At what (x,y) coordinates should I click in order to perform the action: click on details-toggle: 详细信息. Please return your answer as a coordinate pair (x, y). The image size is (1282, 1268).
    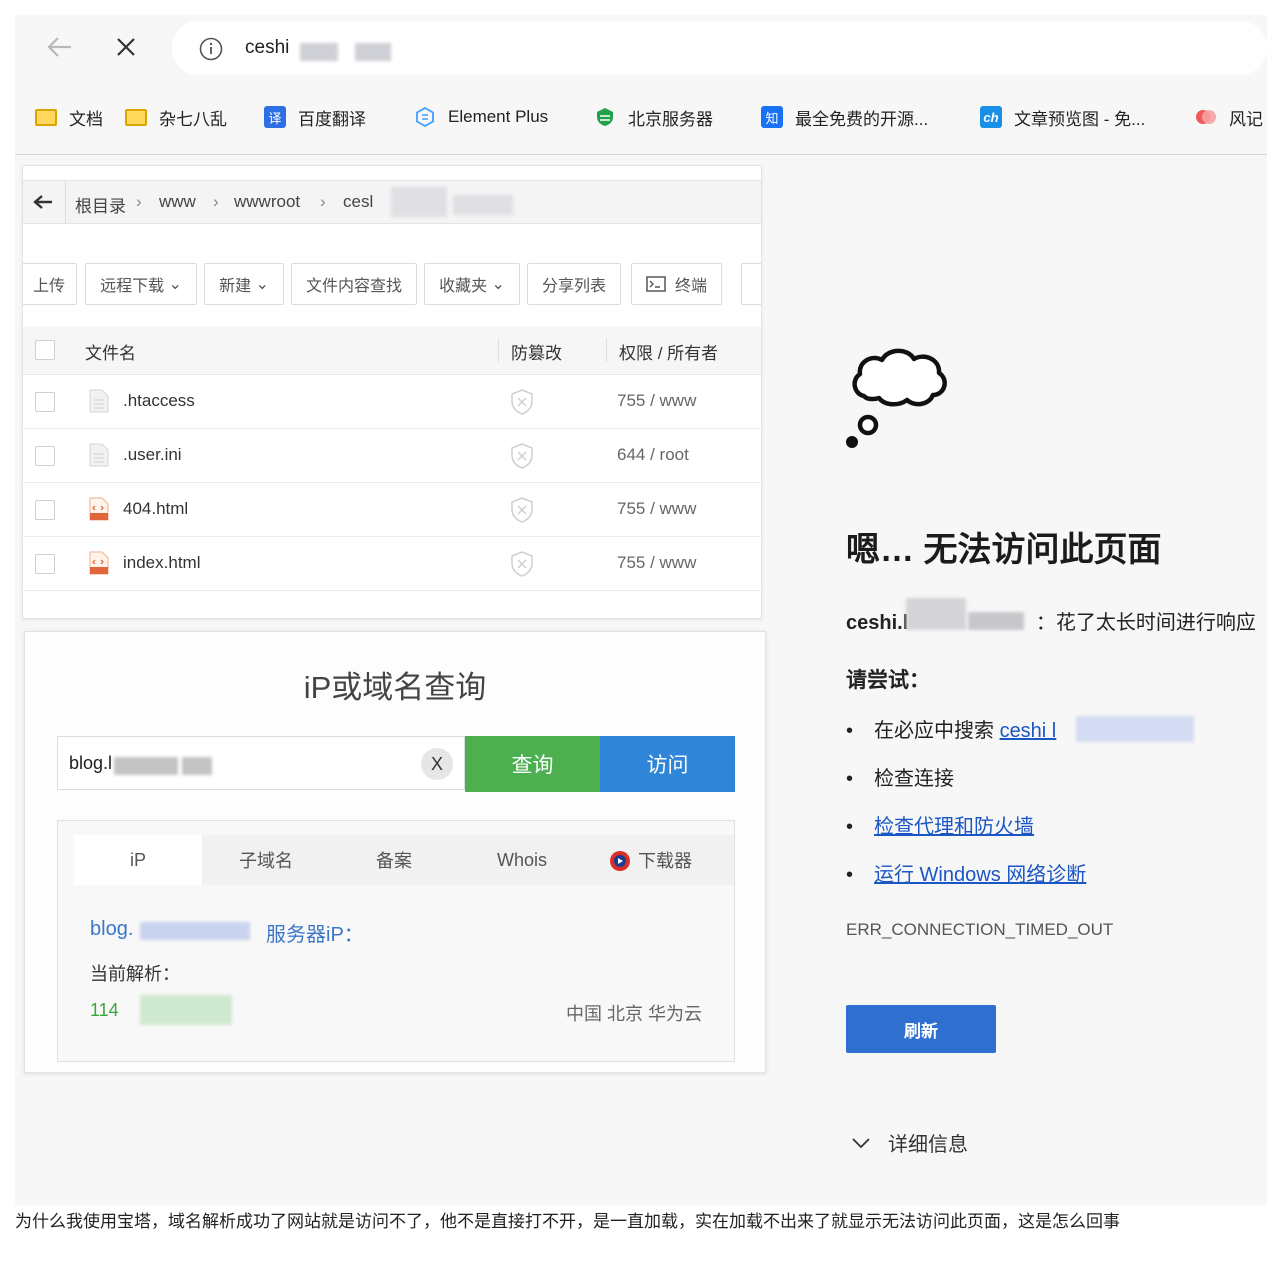
    Looking at the image, I should click on (910, 1142).